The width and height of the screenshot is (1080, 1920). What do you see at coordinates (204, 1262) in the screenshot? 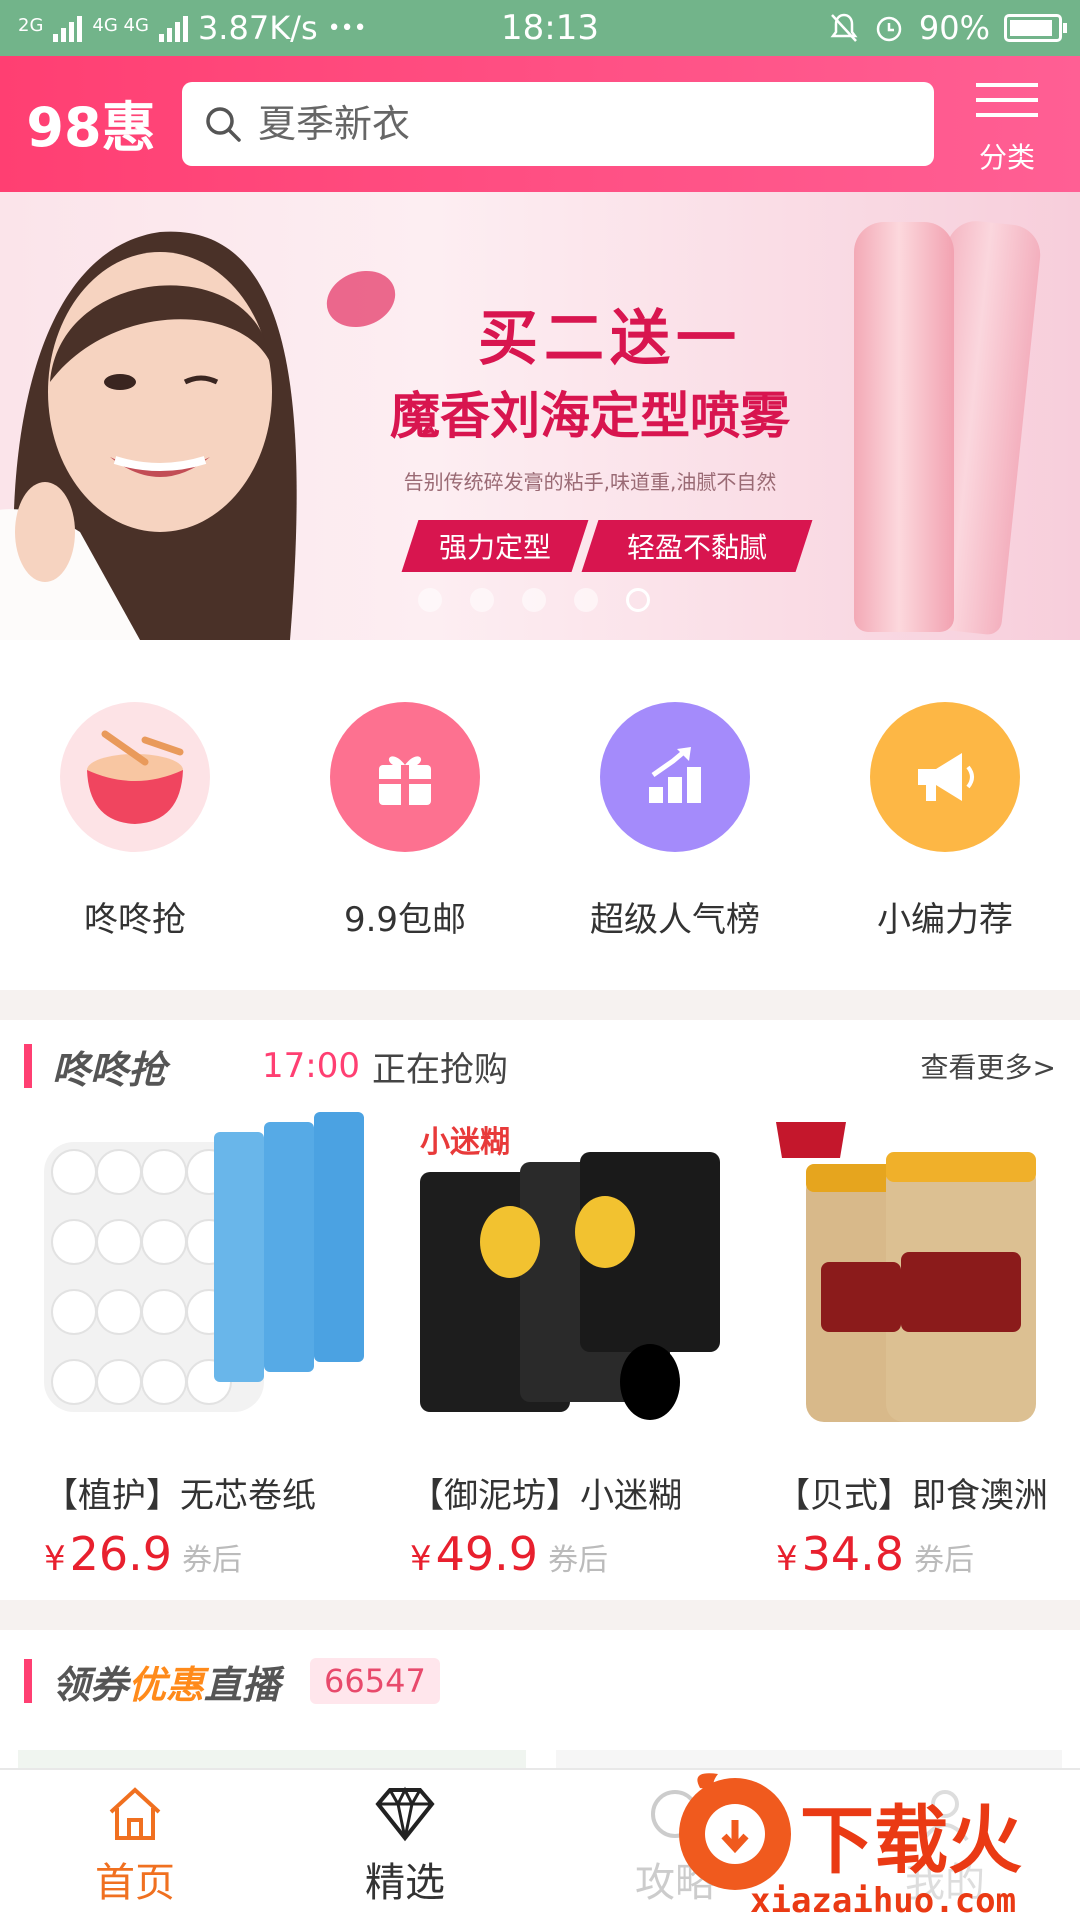
I see `product-image-toilet-paper` at bounding box center [204, 1262].